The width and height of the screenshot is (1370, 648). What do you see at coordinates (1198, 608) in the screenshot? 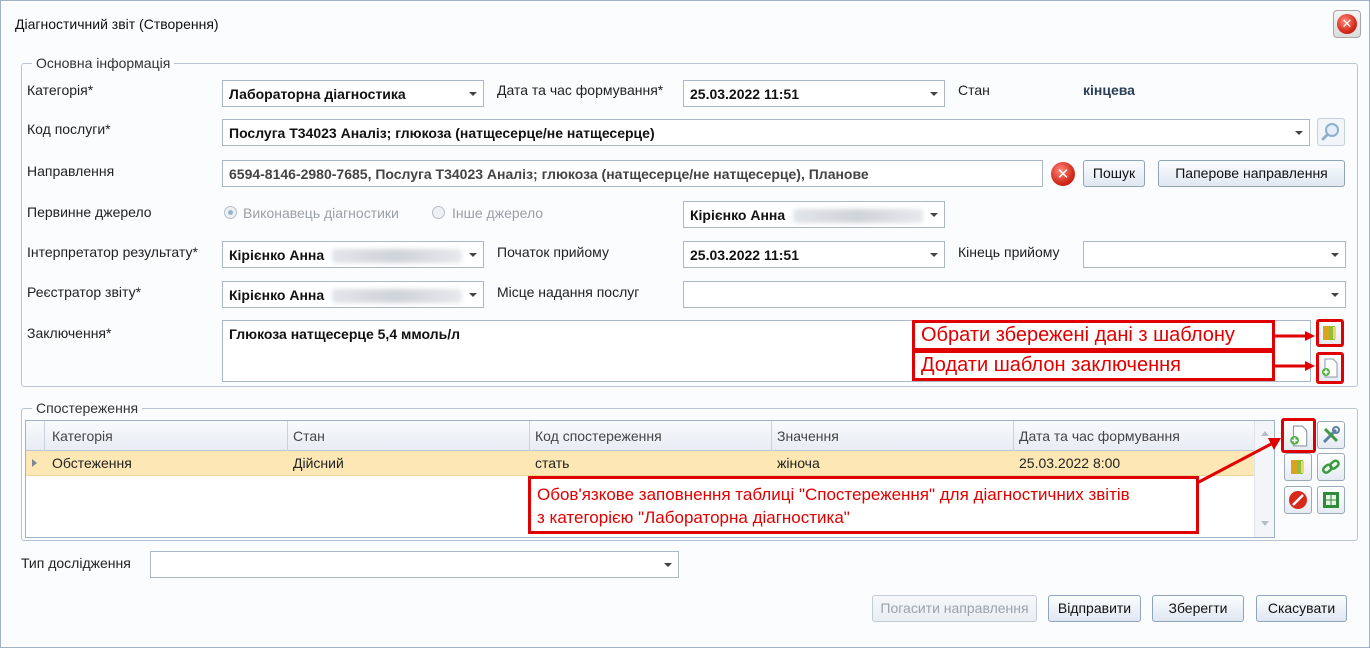
I see `save-button: Зберегти` at bounding box center [1198, 608].